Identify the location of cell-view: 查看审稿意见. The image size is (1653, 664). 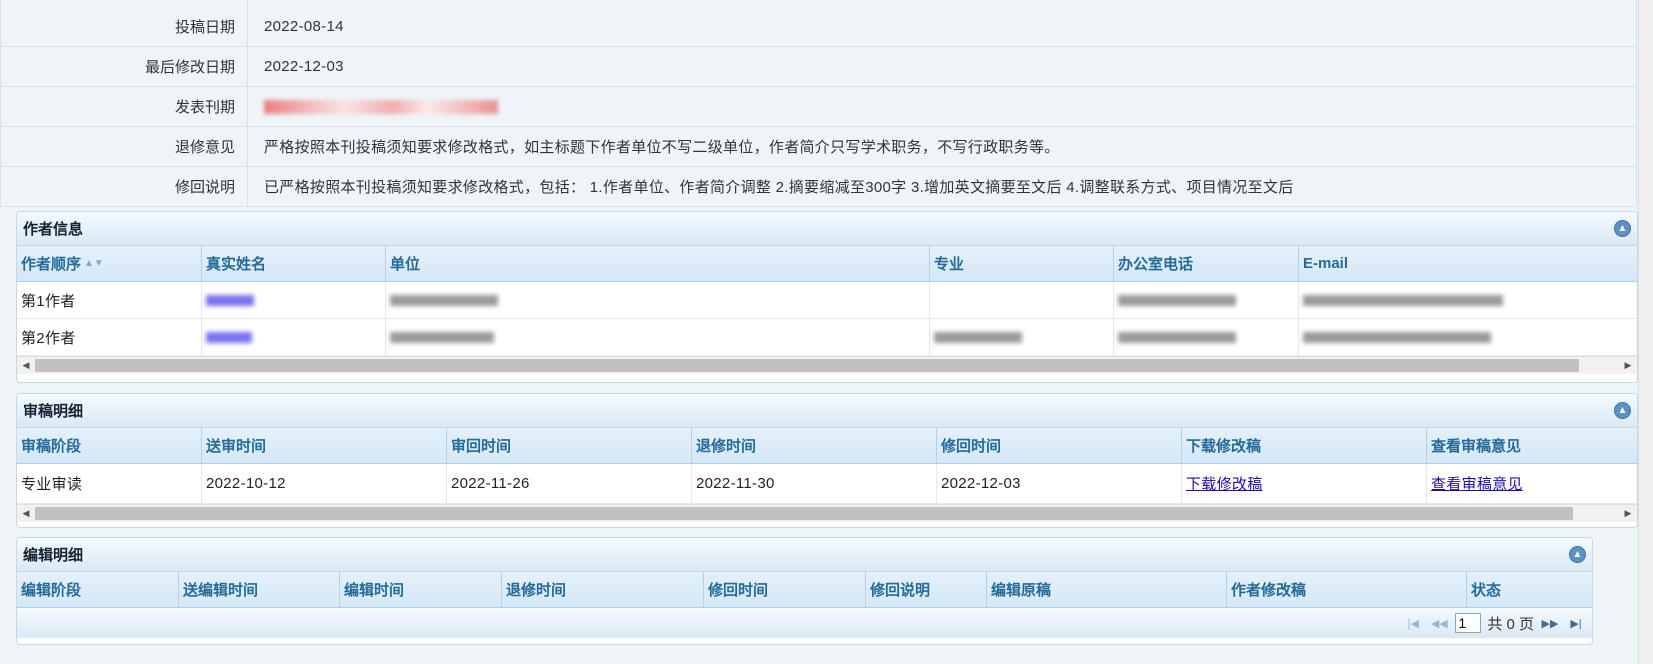
(1532, 483).